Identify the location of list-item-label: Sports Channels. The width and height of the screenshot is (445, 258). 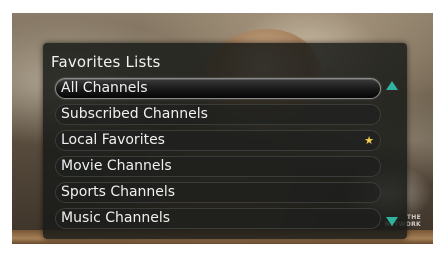
(118, 192).